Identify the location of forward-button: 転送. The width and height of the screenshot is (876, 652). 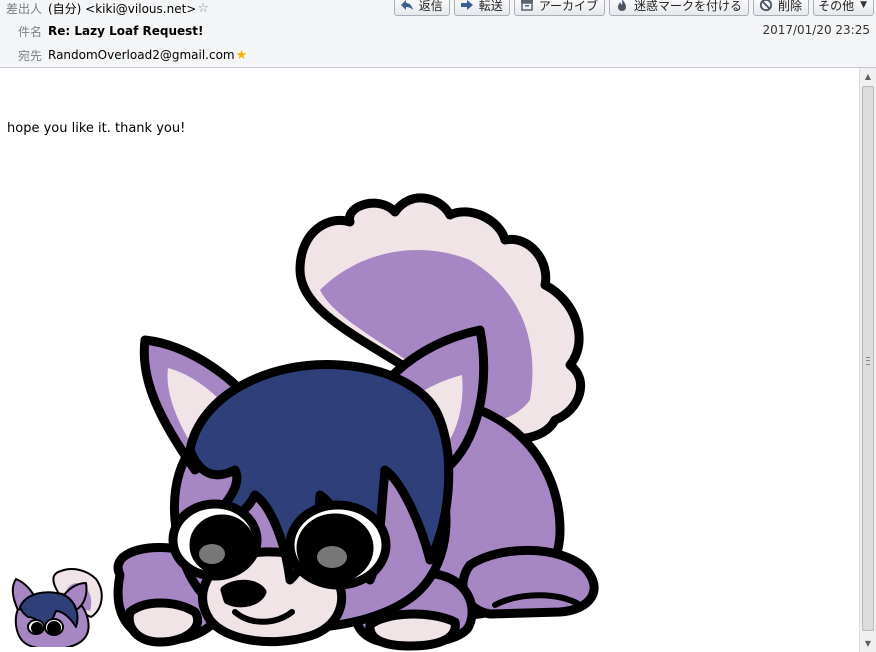
(481, 8).